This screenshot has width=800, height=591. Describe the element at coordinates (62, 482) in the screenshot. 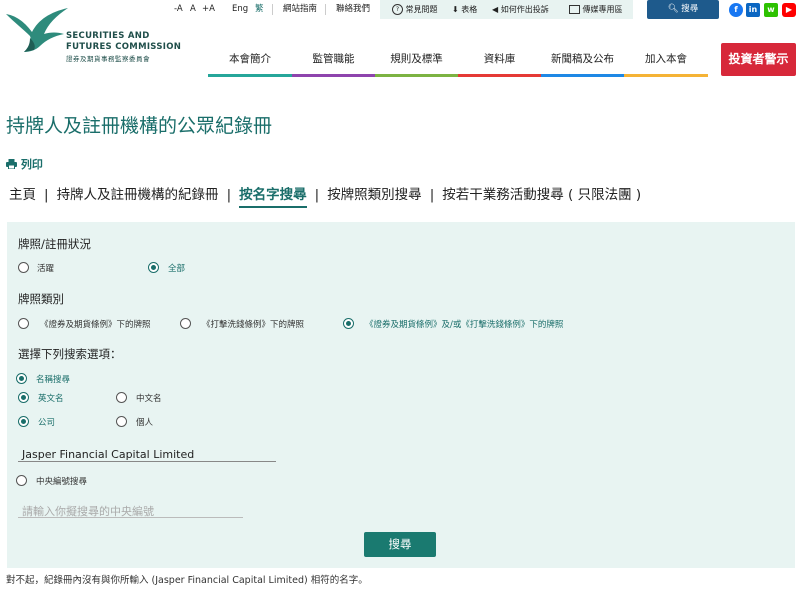

I see `ce-search-label: 中央編號搜尋` at that location.